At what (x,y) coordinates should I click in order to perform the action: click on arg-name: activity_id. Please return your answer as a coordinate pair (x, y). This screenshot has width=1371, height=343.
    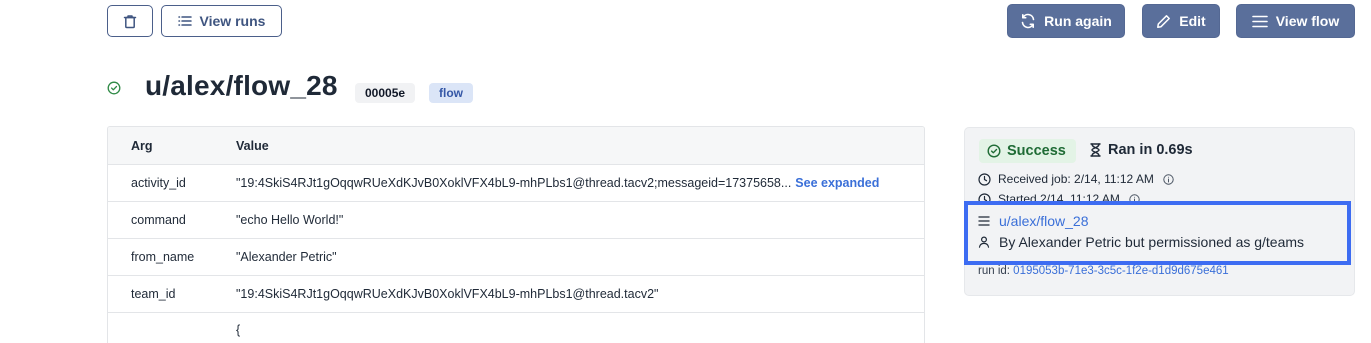
    Looking at the image, I should click on (158, 183).